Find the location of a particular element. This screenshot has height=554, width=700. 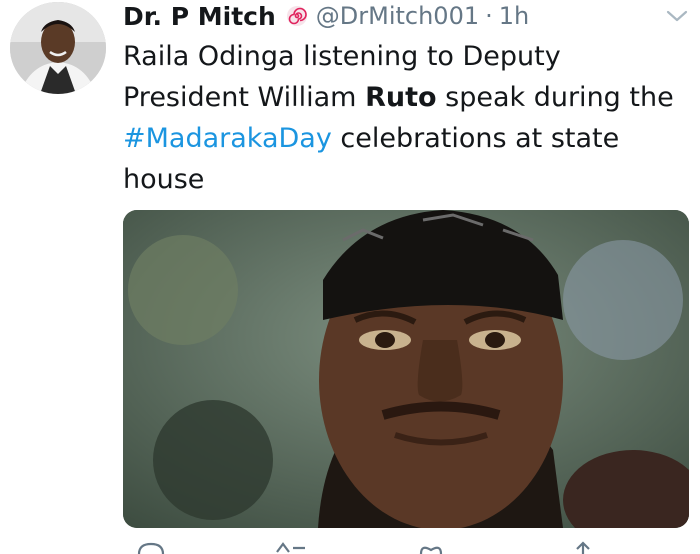

tweet-header: Dr. P Mitch @DrMitch001 · 1h is located at coordinates (326, 16).